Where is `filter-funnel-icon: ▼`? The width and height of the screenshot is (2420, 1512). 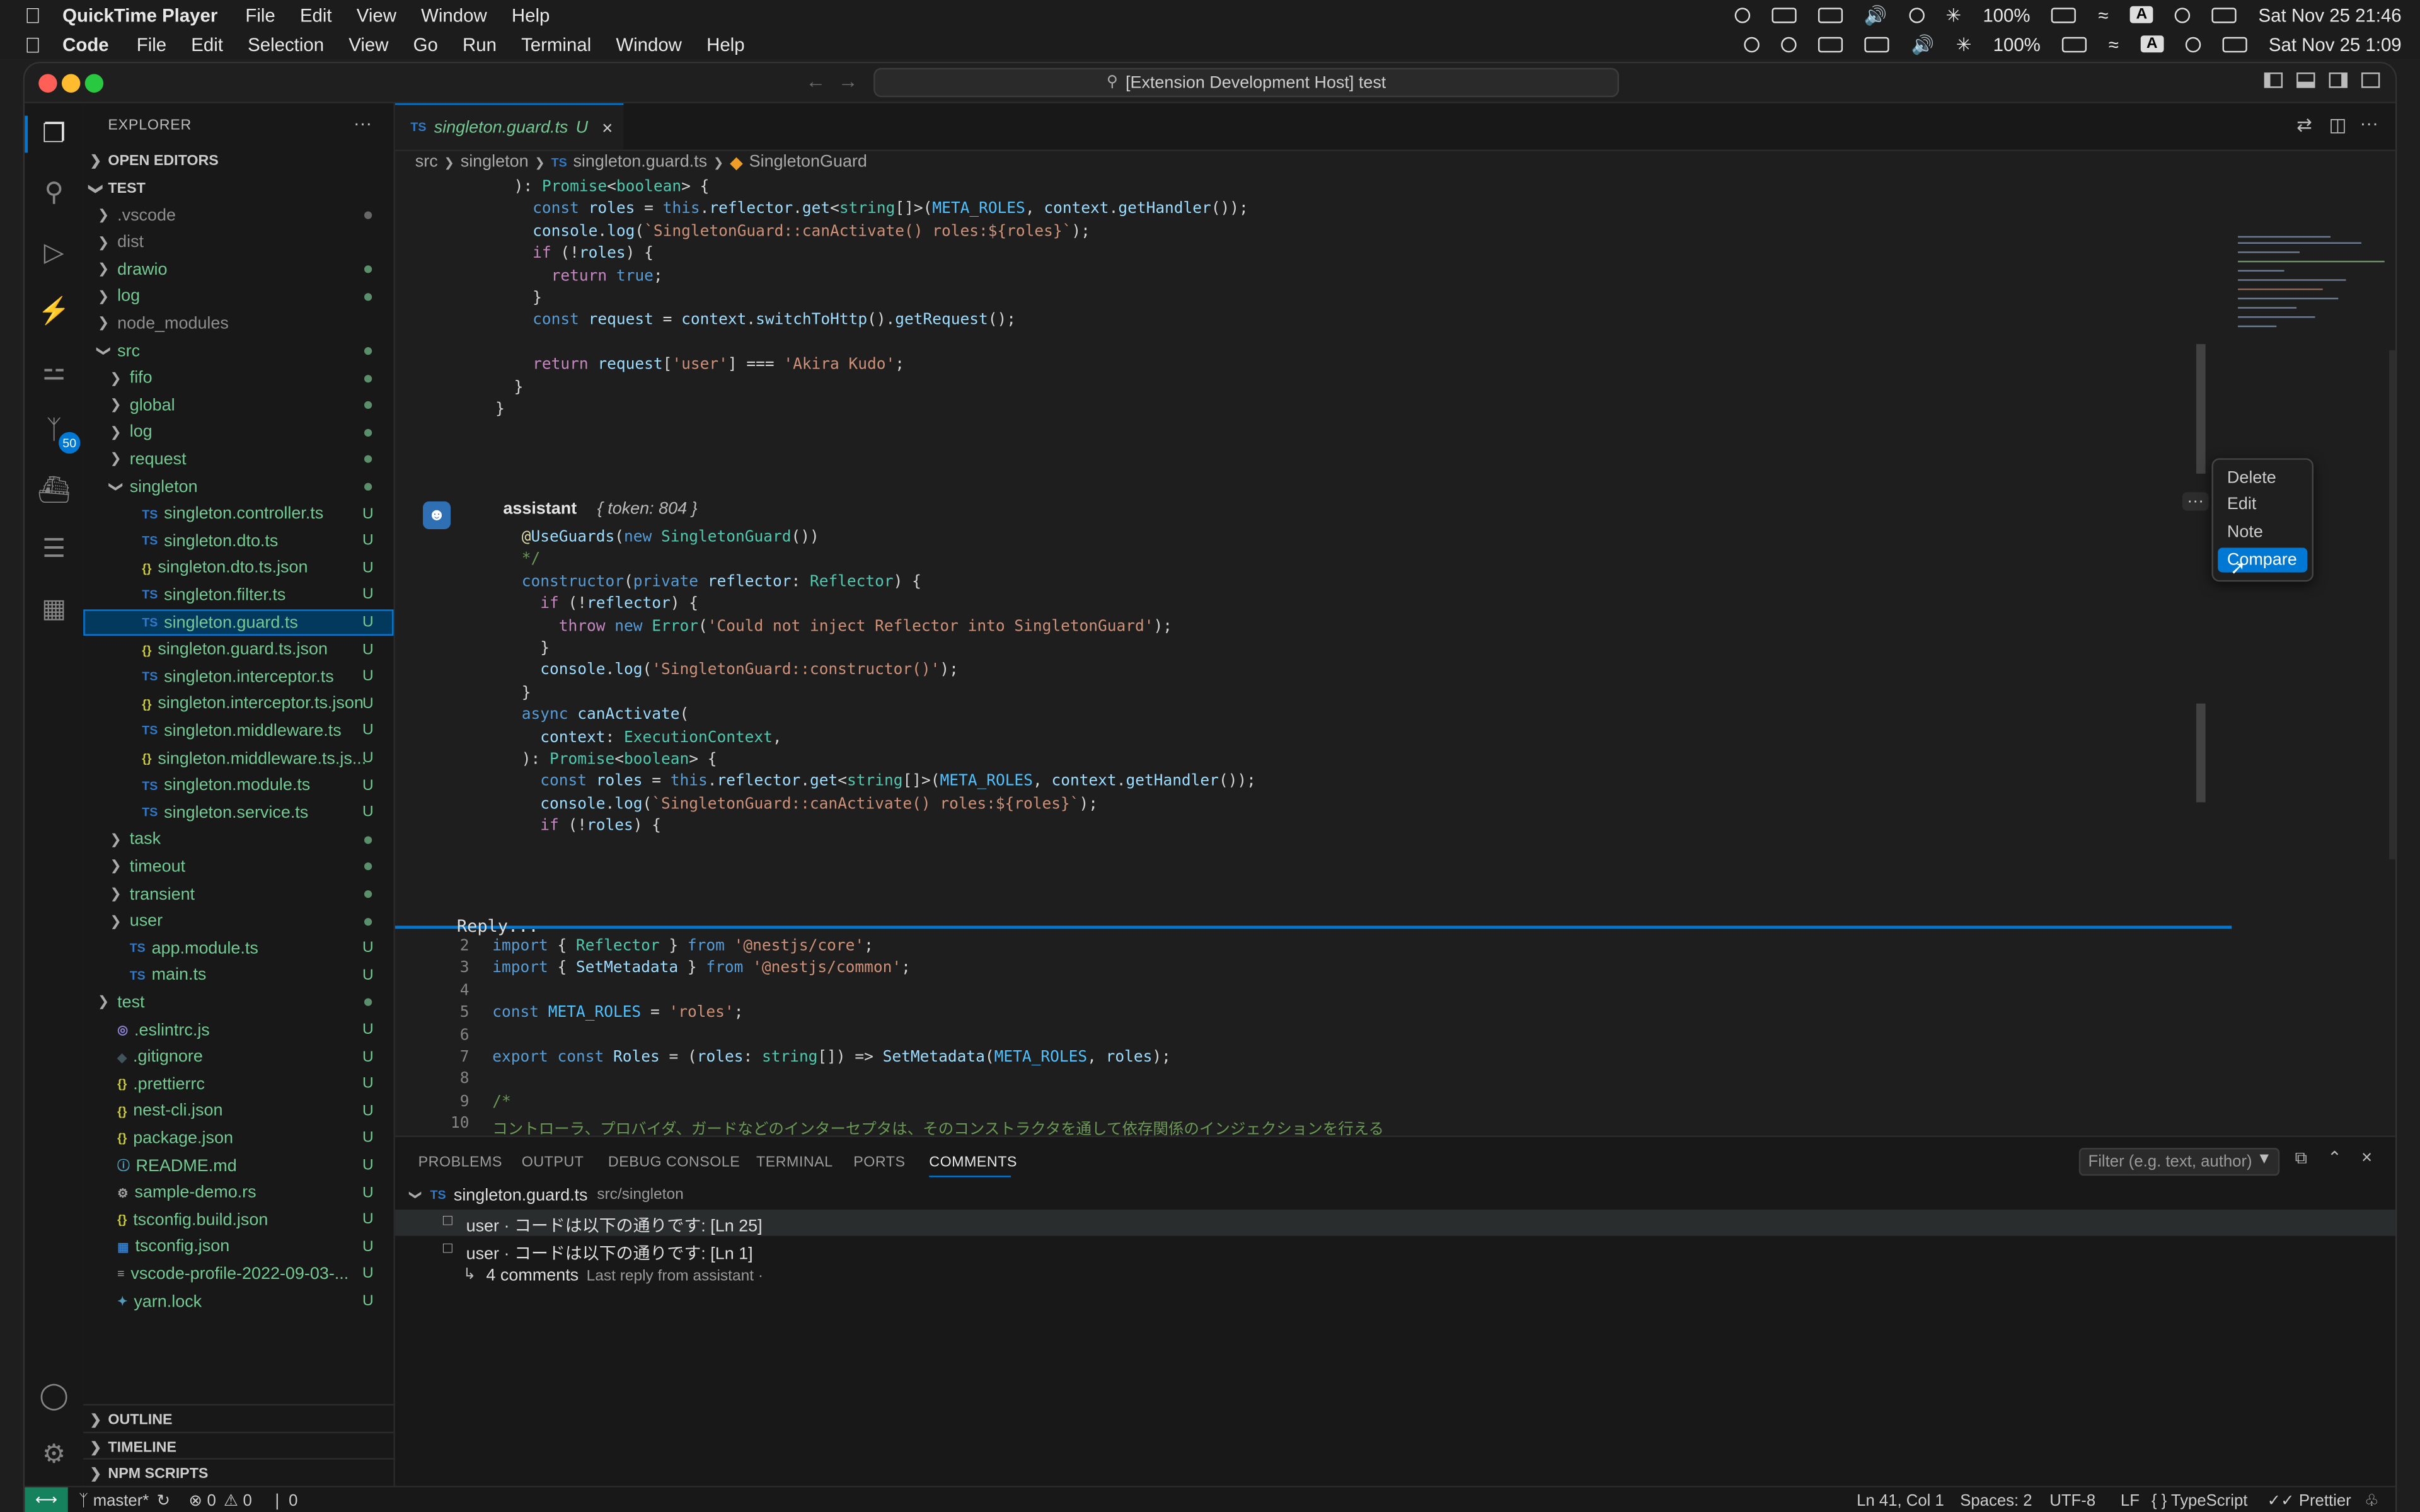 filter-funnel-icon: ▼ is located at coordinates (2264, 1159).